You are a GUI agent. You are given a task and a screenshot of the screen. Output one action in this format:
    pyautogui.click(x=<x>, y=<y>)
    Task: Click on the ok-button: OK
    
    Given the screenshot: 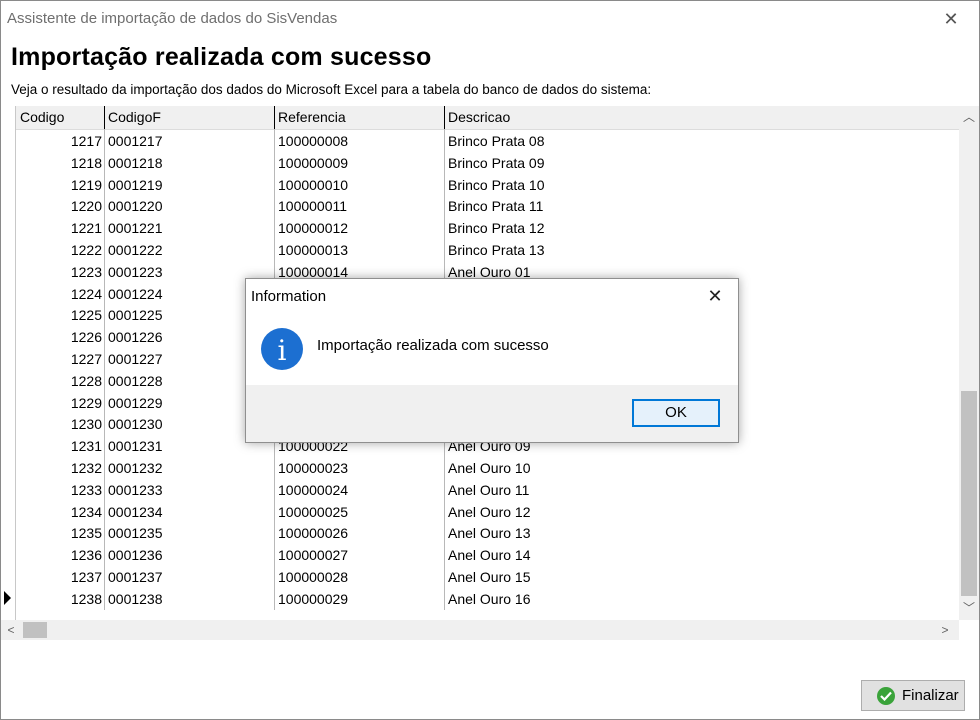 What is the action you would take?
    pyautogui.click(x=676, y=413)
    